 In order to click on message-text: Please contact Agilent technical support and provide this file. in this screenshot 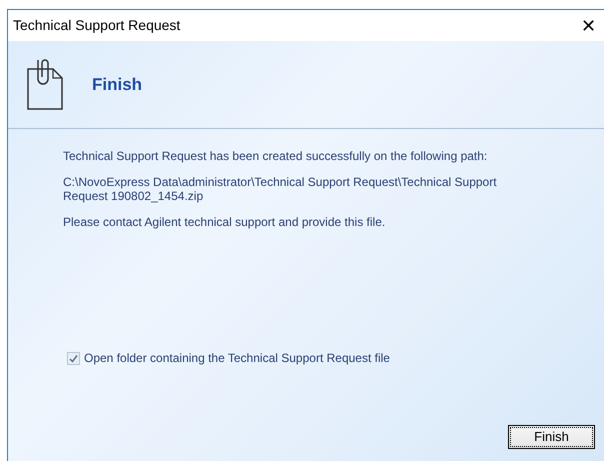, I will do `click(224, 222)`.